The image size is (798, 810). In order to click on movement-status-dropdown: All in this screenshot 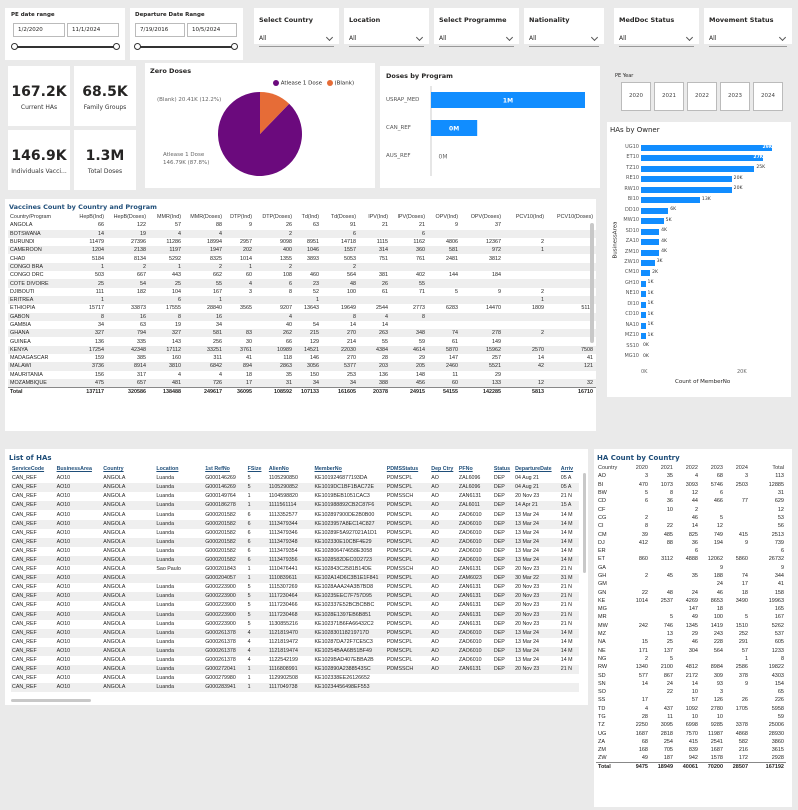, I will do `click(748, 40)`.